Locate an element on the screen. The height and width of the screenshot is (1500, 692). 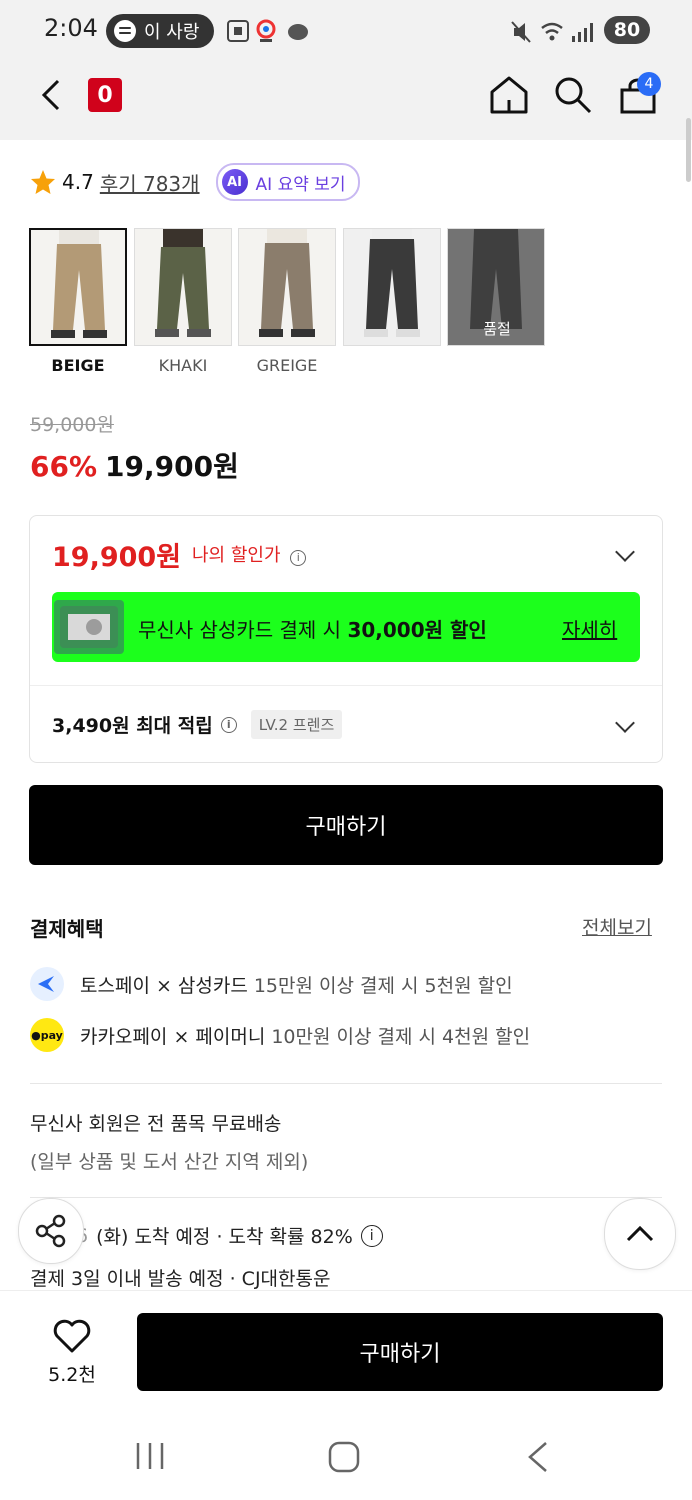
back-nav-icon is located at coordinates (538, 1457).